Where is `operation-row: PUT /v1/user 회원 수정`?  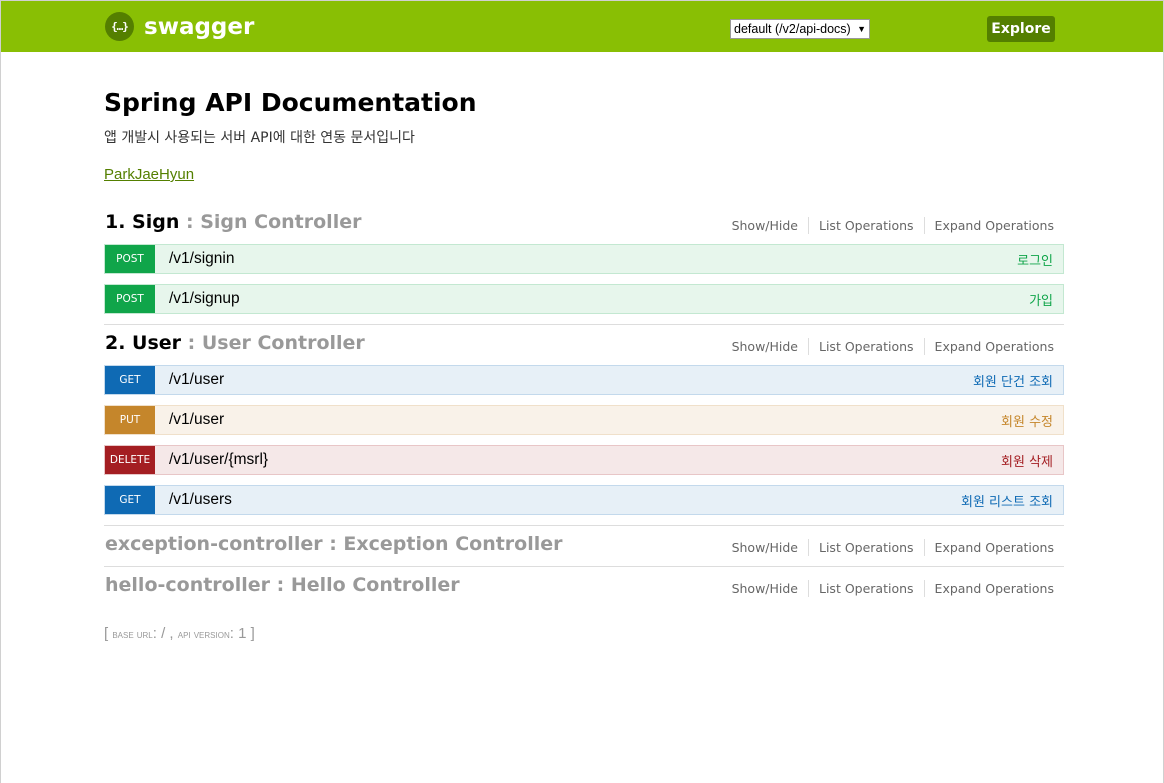
operation-row: PUT /v1/user 회원 수정 is located at coordinates (584, 420).